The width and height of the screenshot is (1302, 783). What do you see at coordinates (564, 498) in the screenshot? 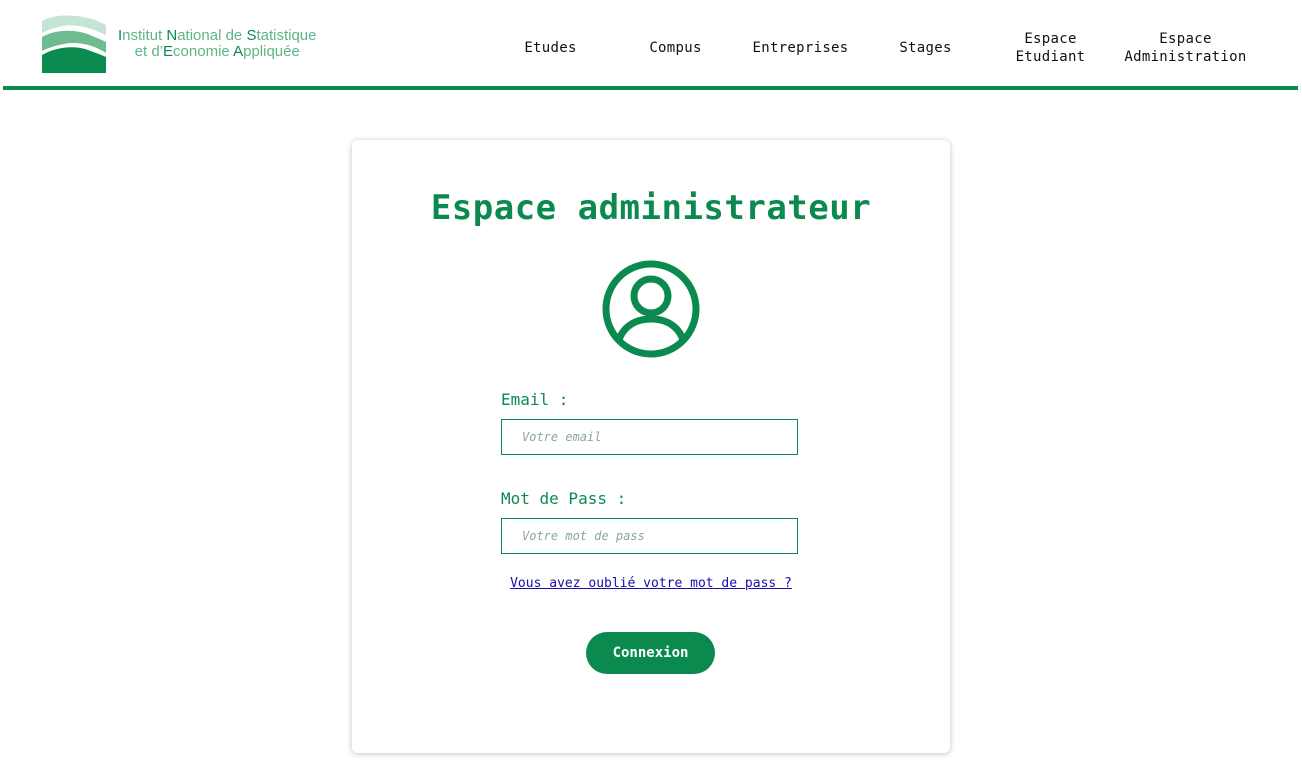
I see `password-label: Mot de Pass :` at bounding box center [564, 498].